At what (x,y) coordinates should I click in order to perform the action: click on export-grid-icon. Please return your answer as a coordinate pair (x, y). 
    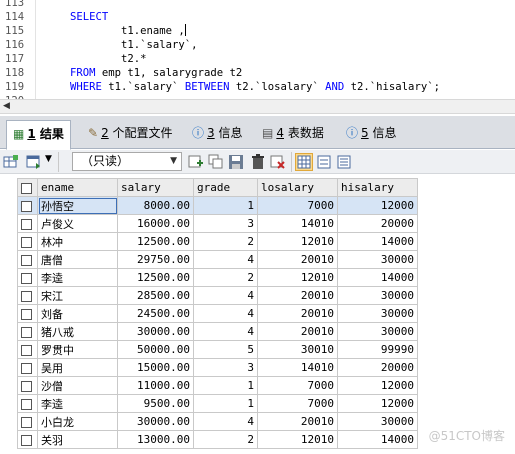
    Looking at the image, I should click on (11, 162).